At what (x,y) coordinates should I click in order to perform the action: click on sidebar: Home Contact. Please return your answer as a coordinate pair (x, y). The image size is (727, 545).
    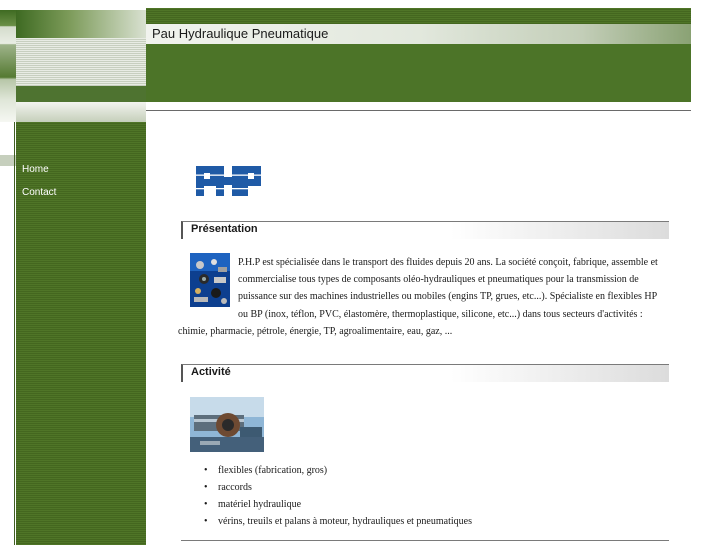
    Looking at the image, I should click on (81, 333).